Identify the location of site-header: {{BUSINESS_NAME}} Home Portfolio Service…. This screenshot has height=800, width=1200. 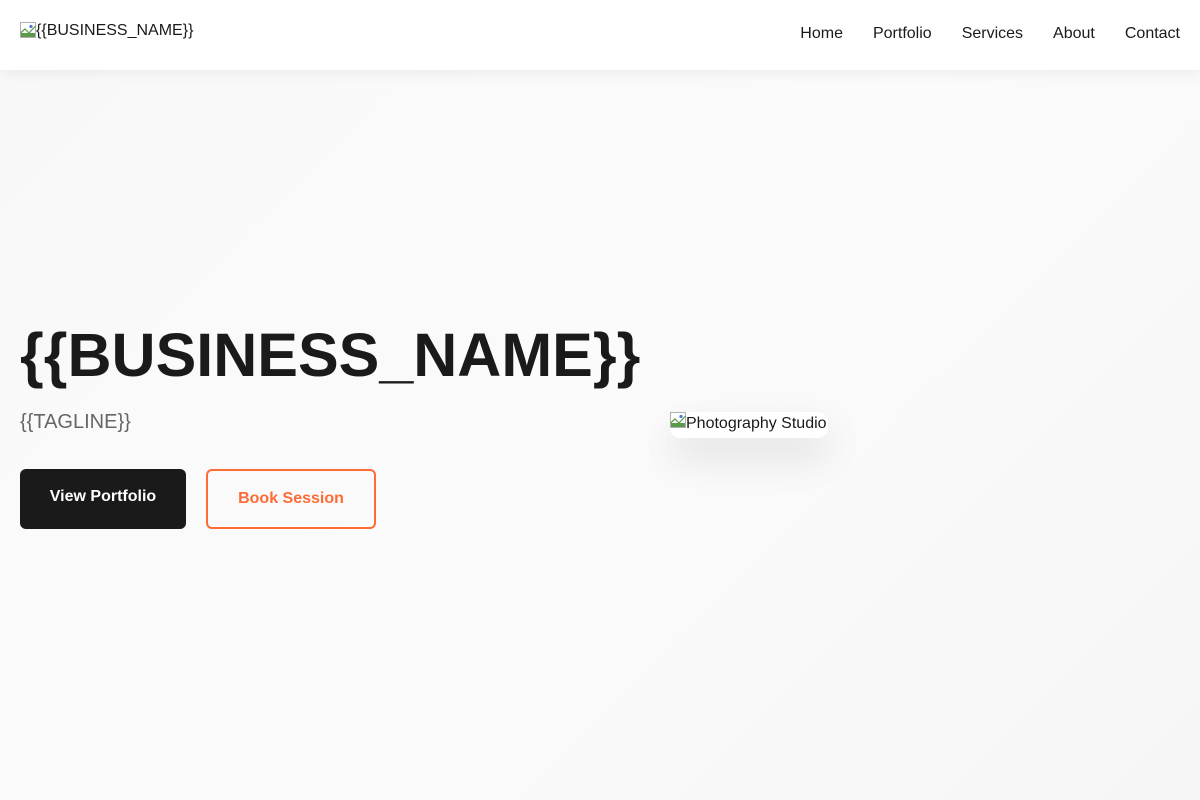
(600, 35).